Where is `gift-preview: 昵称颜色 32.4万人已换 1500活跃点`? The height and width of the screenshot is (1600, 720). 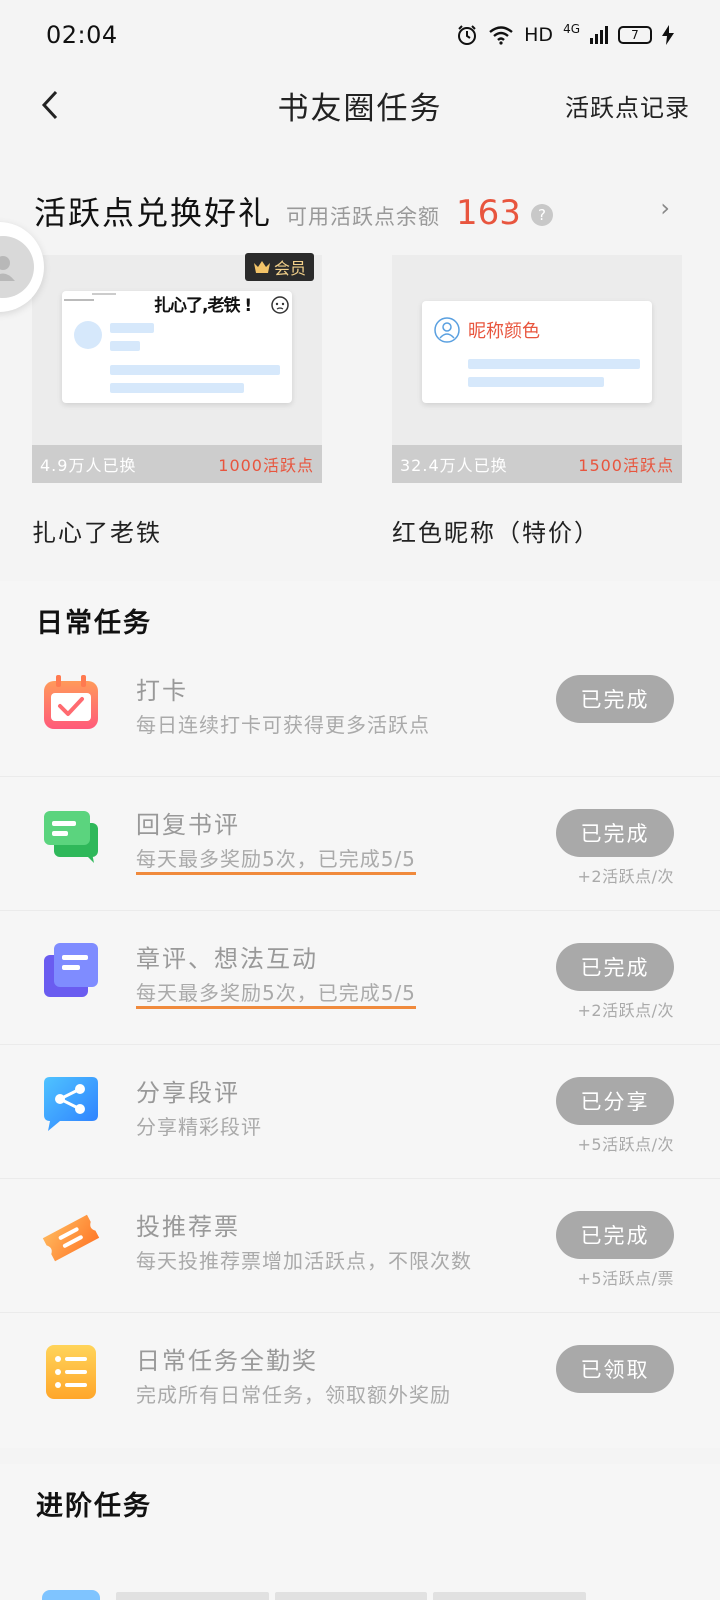
gift-preview: 昵称颜色 32.4万人已换 1500活跃点 is located at coordinates (537, 369).